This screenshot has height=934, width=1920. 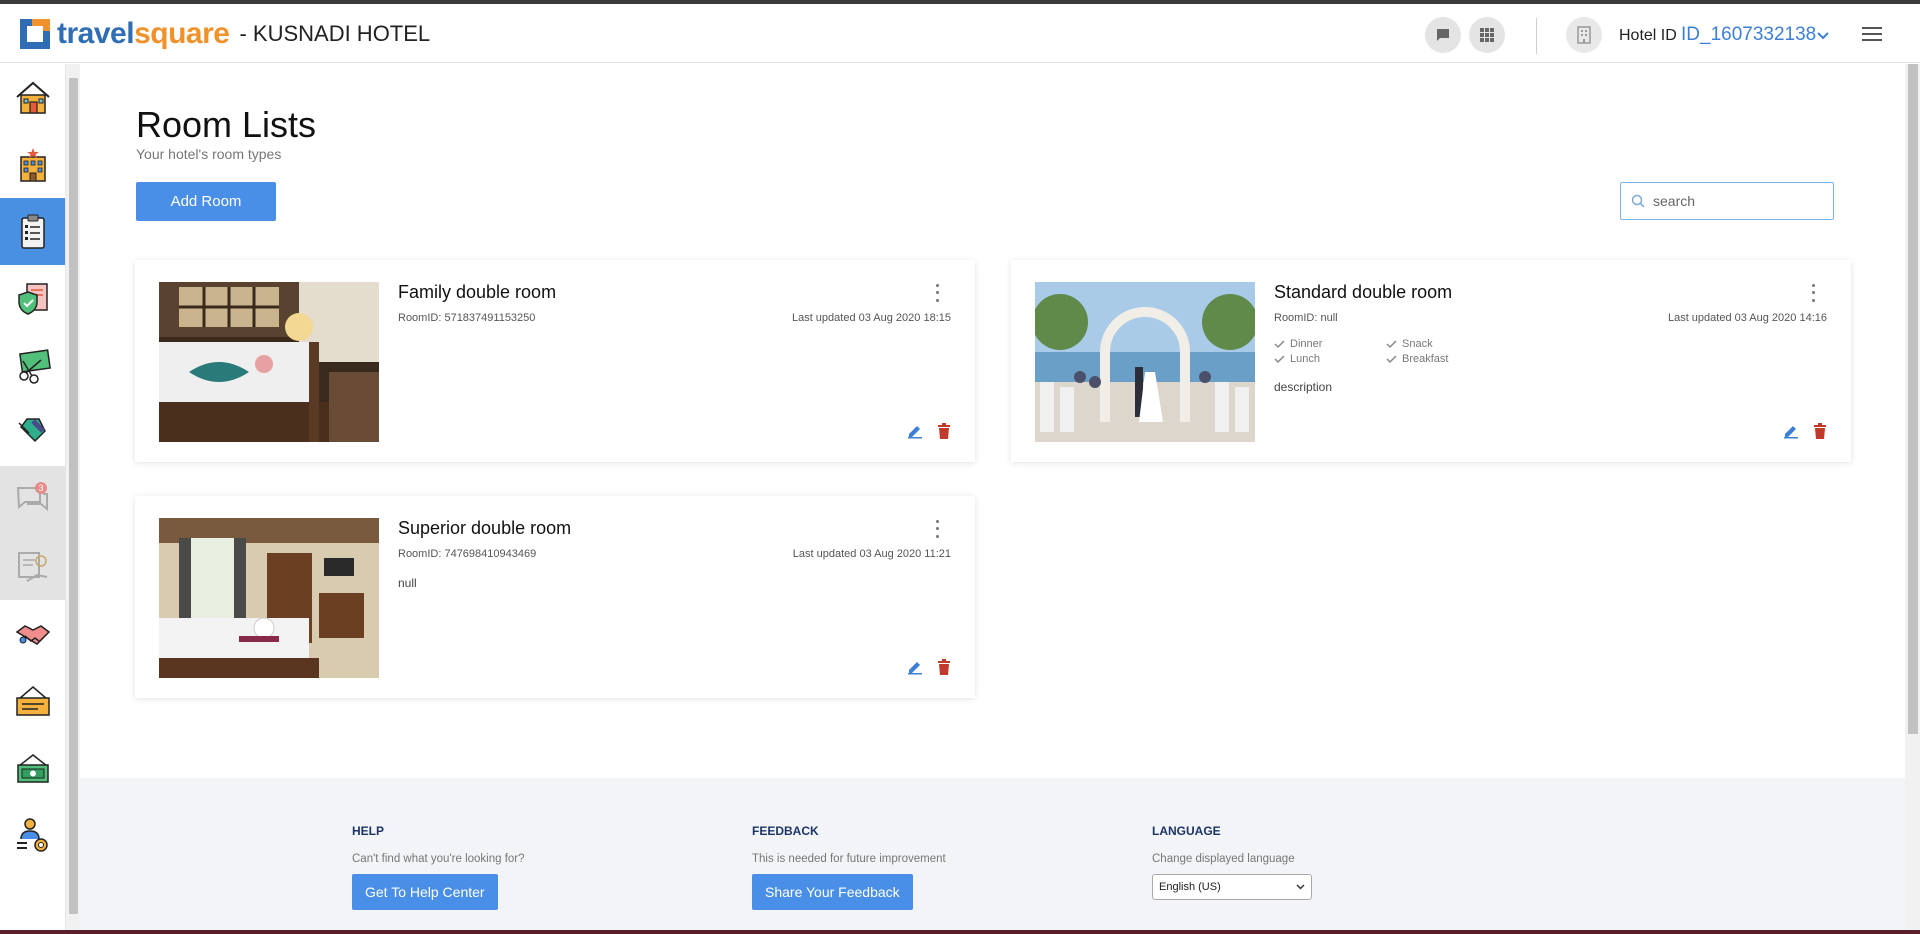 I want to click on sidebar-item-room-list, so click(x=32, y=231).